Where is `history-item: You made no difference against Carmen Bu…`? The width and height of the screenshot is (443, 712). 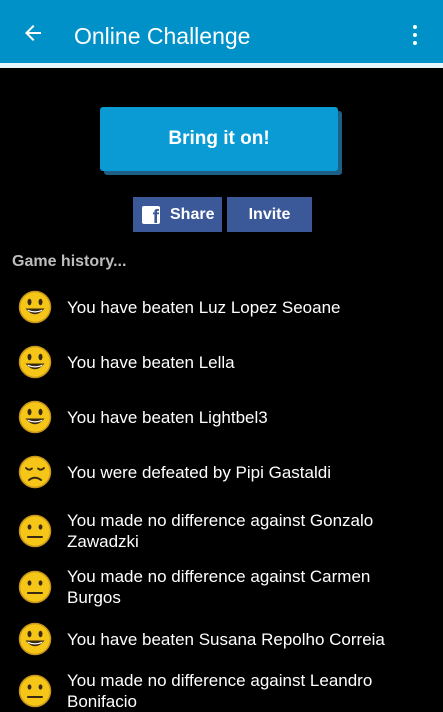
history-item: You made no difference against Carmen Bu… is located at coordinates (228, 587).